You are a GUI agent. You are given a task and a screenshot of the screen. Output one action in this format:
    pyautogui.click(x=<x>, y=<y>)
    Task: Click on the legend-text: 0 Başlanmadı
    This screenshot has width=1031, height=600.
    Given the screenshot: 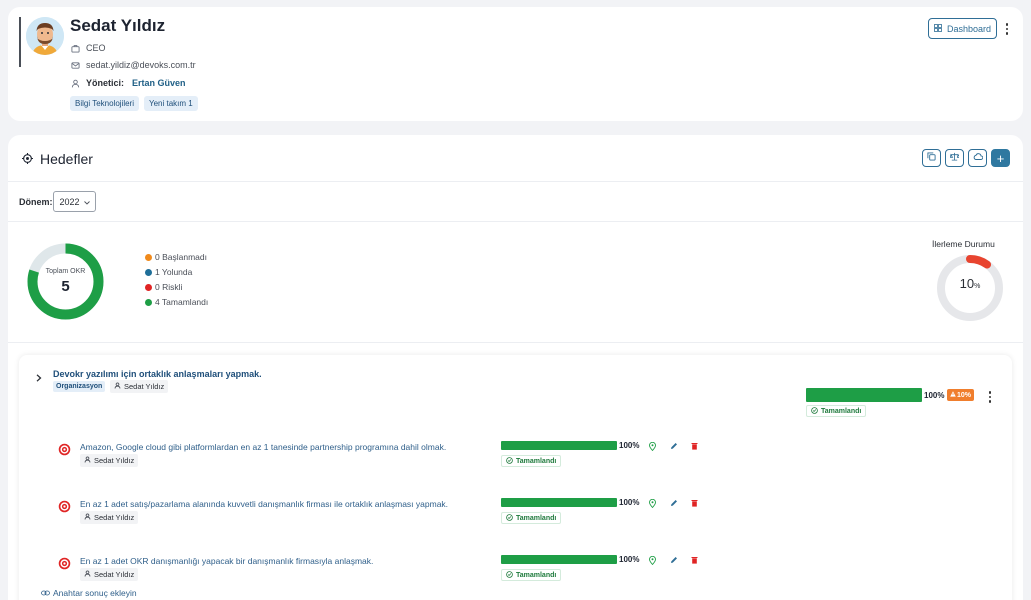 What is the action you would take?
    pyautogui.click(x=181, y=257)
    